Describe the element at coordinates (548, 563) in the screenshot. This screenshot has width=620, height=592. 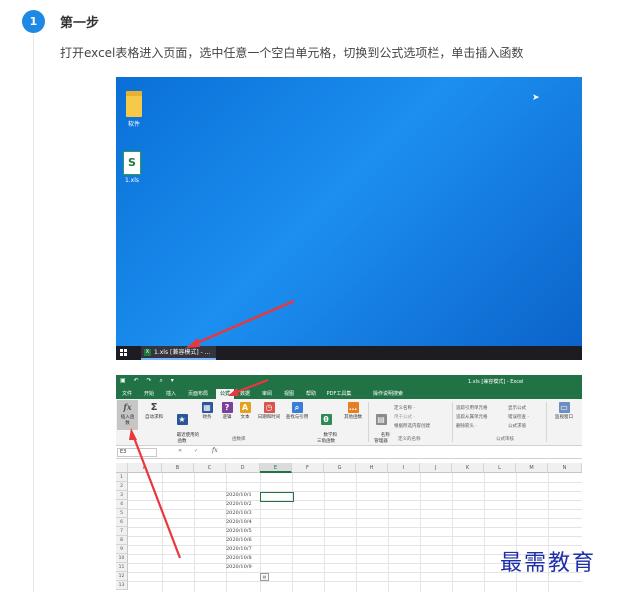
I see `brand-watermark: 最需教育` at that location.